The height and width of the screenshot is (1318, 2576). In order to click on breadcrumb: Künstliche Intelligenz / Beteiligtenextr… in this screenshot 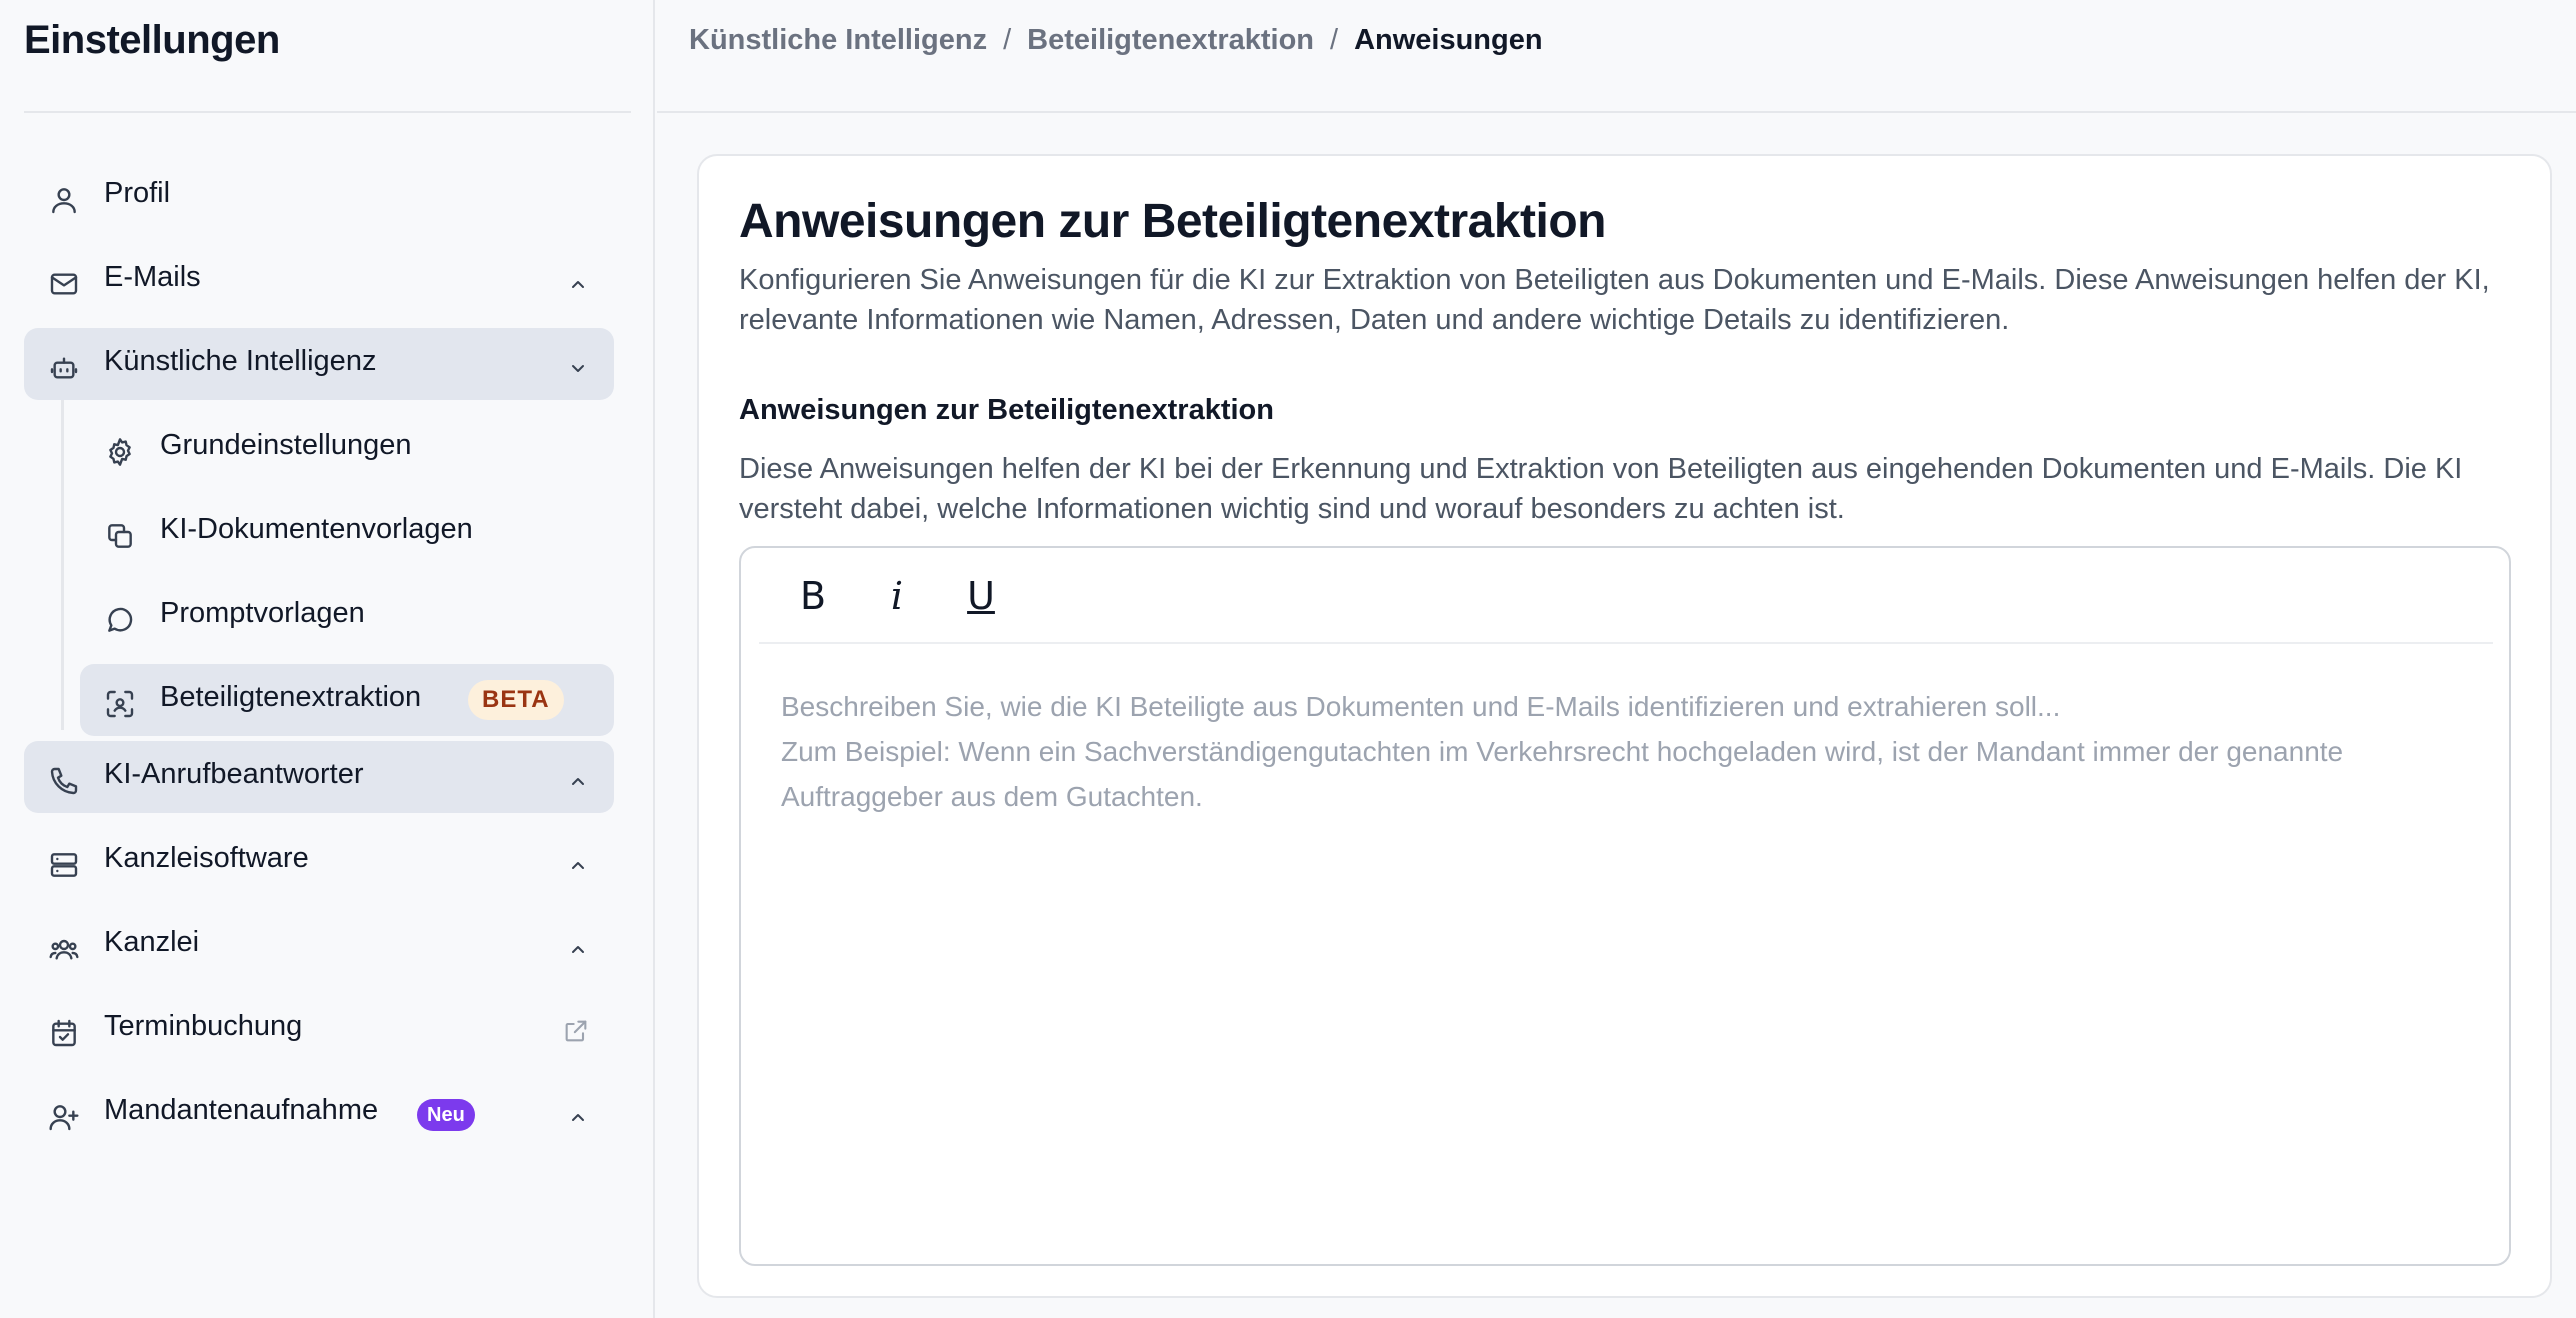, I will do `click(1116, 40)`.